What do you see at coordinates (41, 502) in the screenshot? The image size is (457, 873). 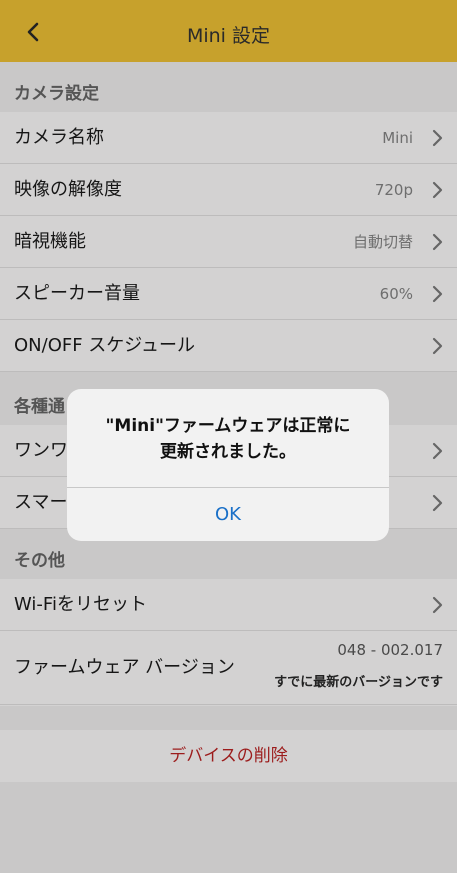 I see `row-label: スマー` at bounding box center [41, 502].